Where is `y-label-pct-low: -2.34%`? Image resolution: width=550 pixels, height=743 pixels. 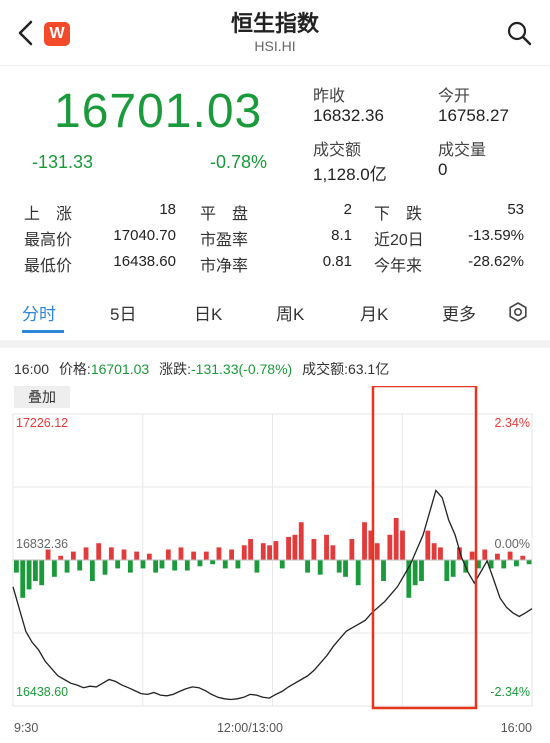 y-label-pct-low: -2.34% is located at coordinates (510, 692).